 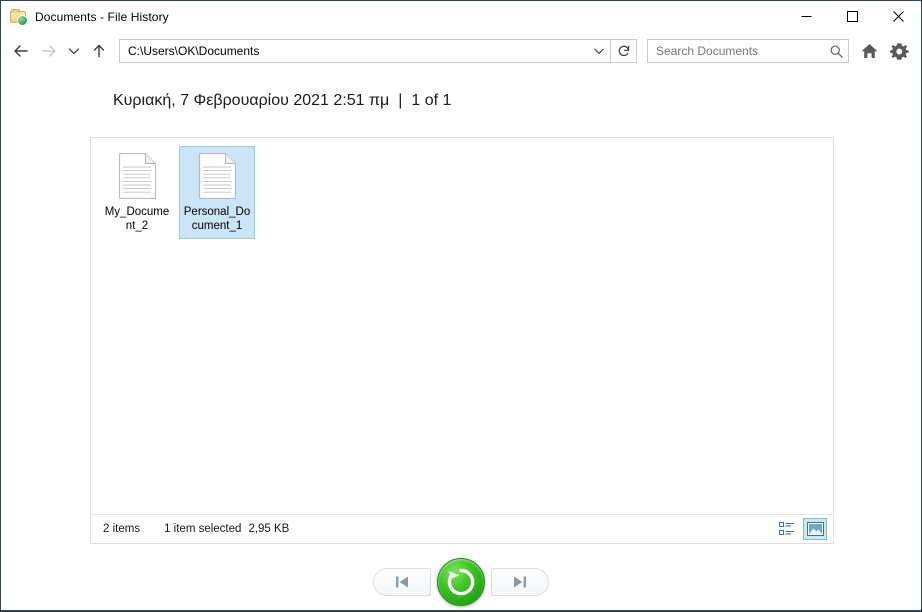 I want to click on list-item: My_Document_2, so click(x=137, y=192).